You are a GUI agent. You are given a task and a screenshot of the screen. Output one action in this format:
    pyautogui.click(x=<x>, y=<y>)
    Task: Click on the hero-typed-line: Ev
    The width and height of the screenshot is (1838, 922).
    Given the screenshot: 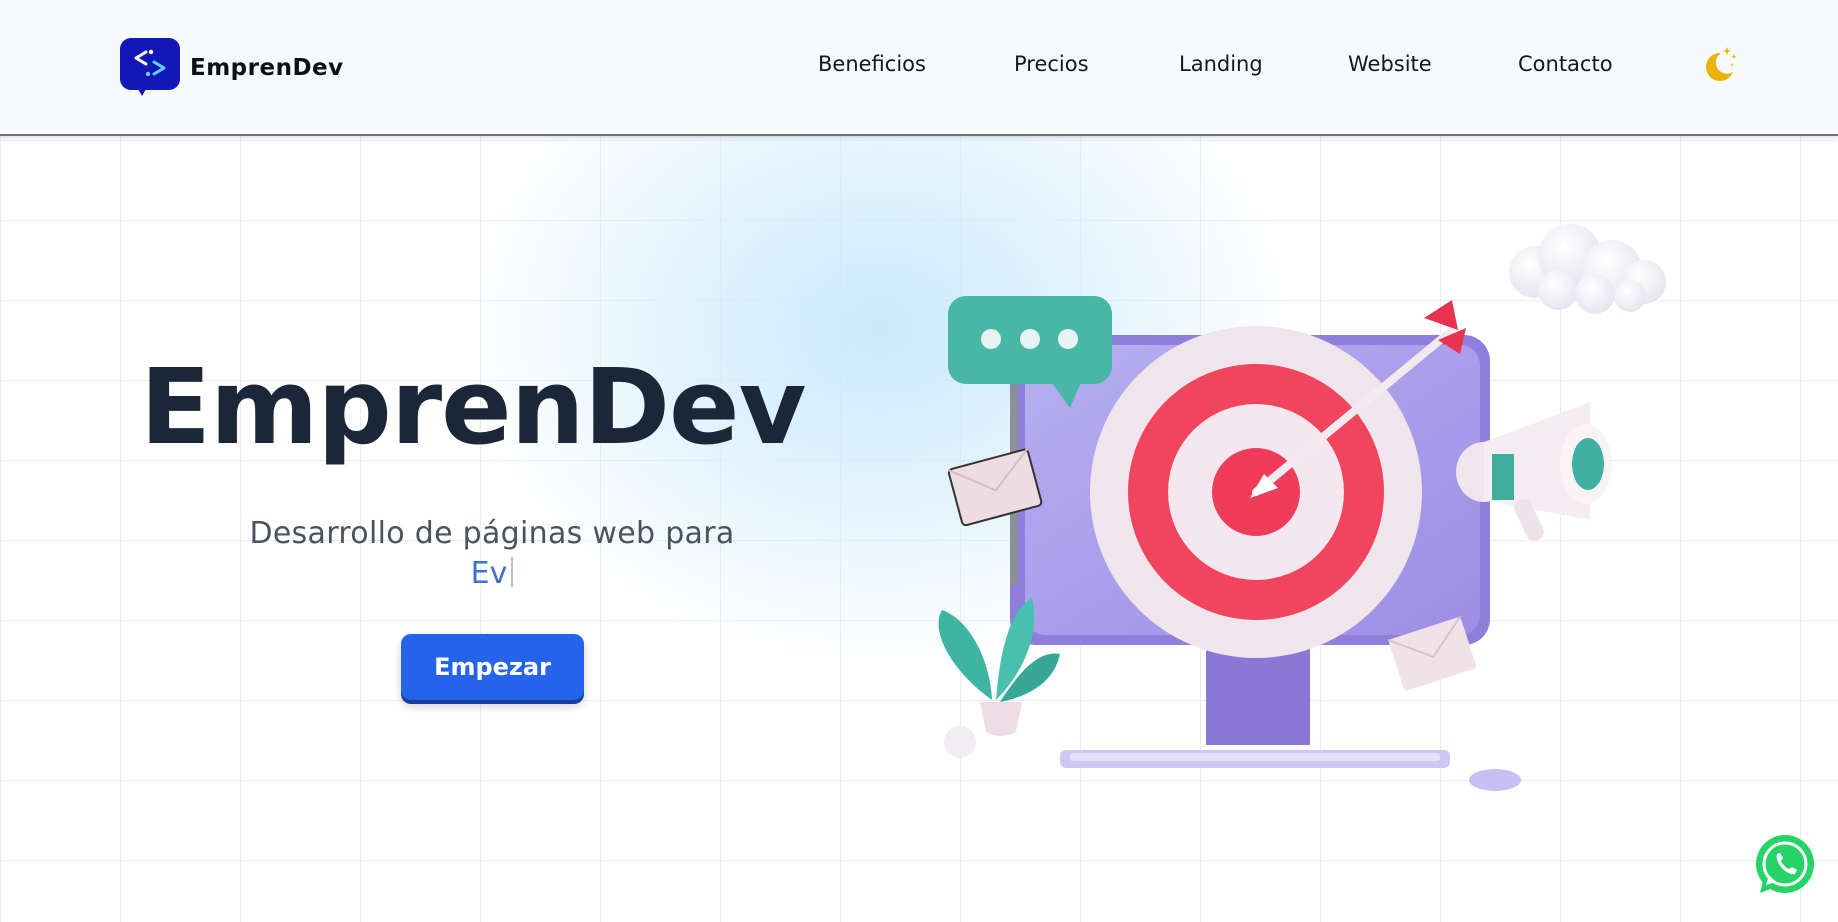 What is the action you would take?
    pyautogui.click(x=492, y=573)
    